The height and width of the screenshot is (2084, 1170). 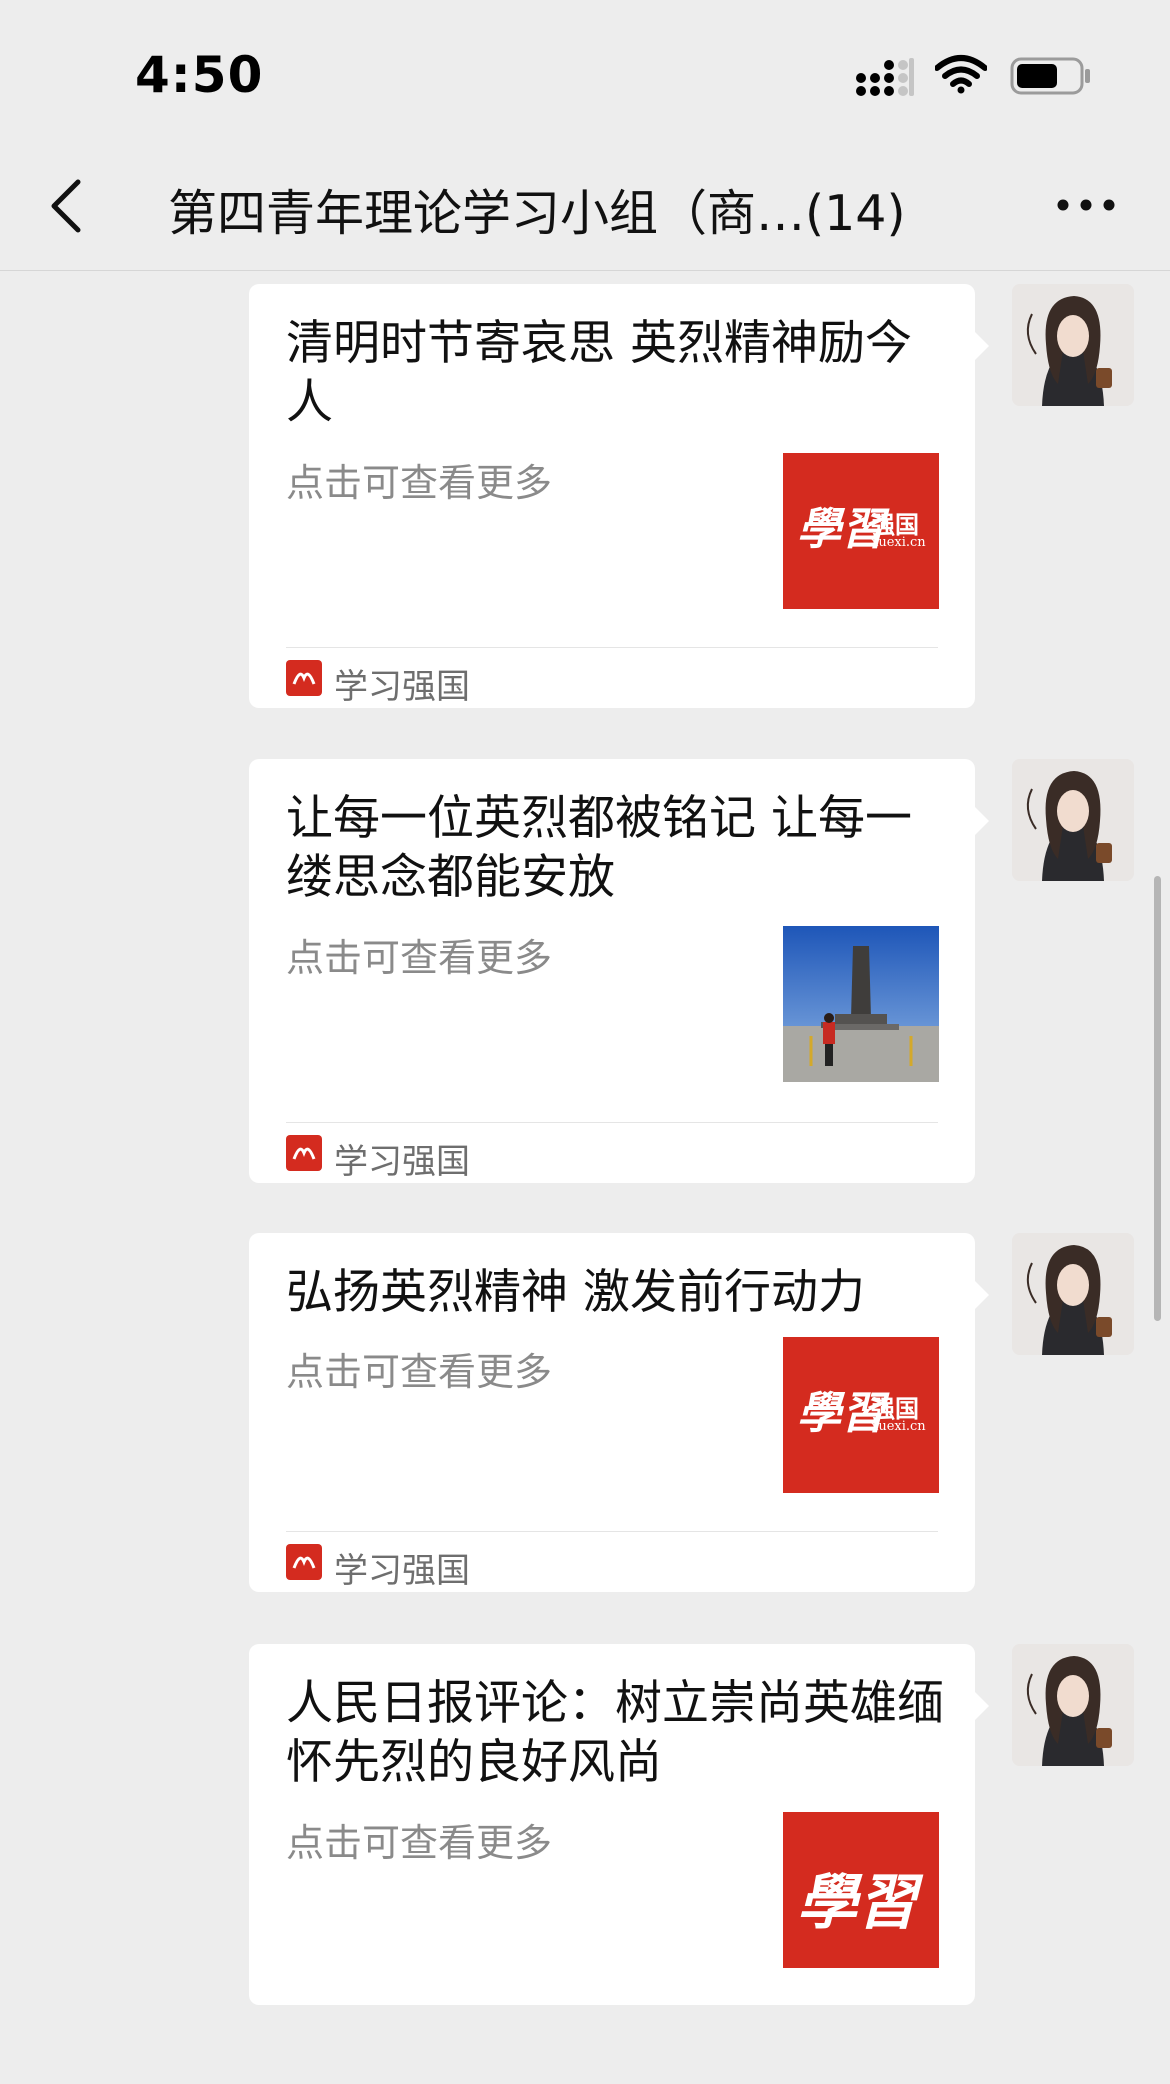 I want to click on article-card: 让每一位英烈都被铭记 让每一缕思念都能安放 点击可查看更多 学习强国, so click(x=619, y=971).